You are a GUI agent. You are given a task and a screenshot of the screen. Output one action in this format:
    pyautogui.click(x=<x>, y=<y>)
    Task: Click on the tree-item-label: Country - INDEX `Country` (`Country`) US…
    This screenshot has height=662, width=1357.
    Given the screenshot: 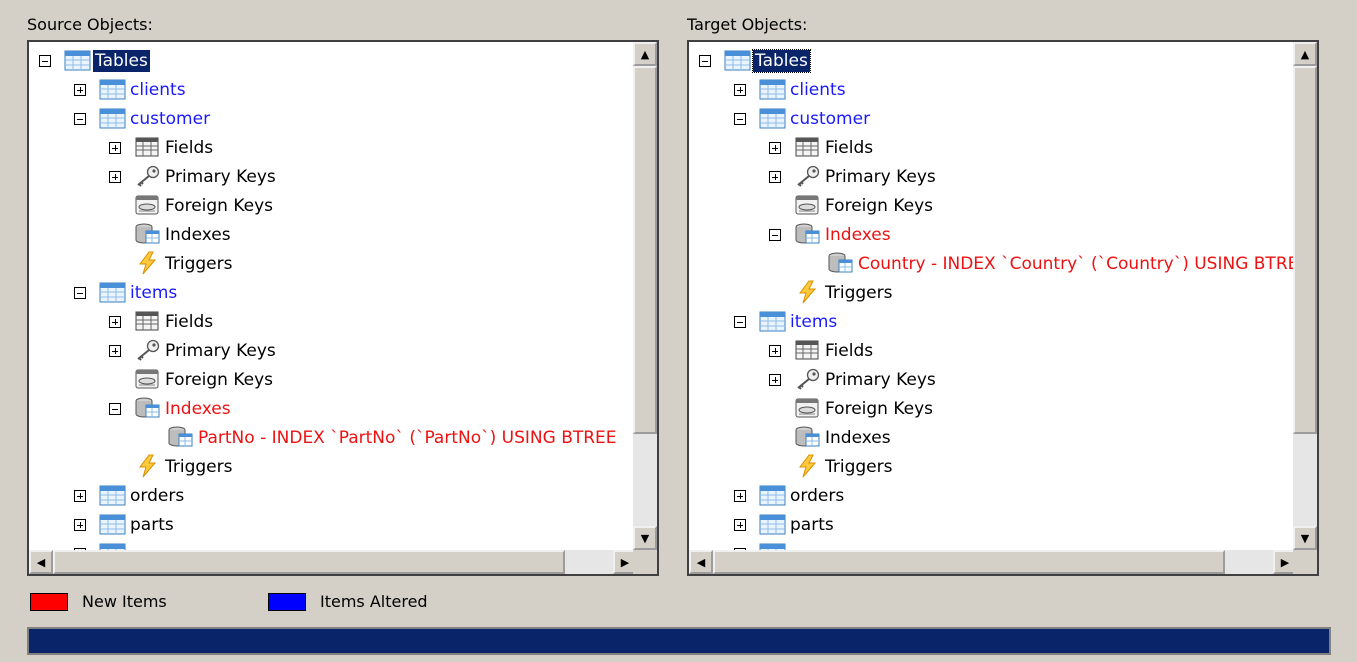 What is the action you would take?
    pyautogui.click(x=1076, y=264)
    